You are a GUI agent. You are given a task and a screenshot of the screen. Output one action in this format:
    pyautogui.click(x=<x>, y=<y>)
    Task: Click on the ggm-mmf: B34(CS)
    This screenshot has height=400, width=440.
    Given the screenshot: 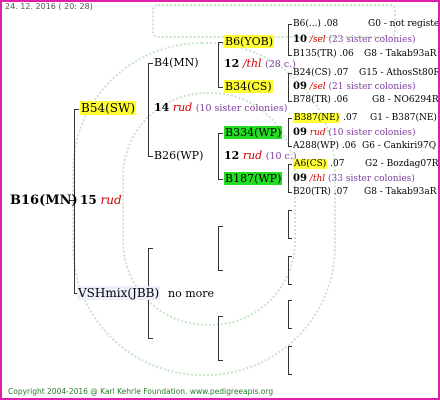 What is the action you would take?
    pyautogui.click(x=248, y=86)
    